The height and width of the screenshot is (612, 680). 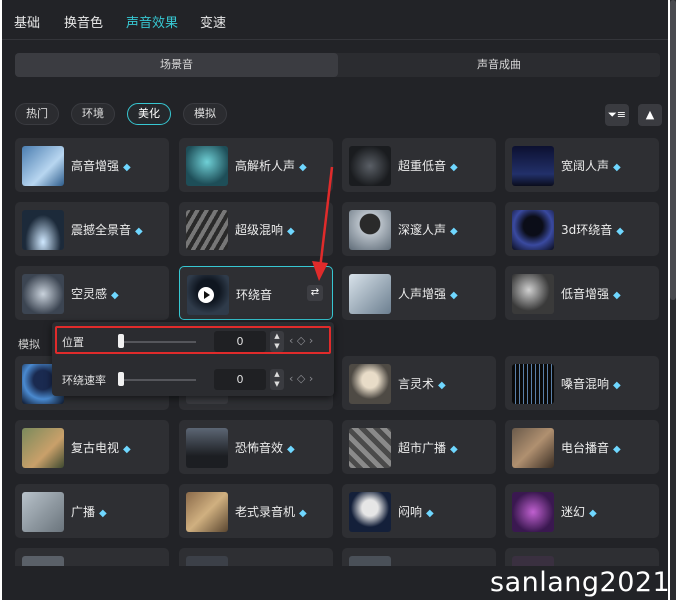 I want to click on effect-card: 低音增强 ◆, so click(x=582, y=293).